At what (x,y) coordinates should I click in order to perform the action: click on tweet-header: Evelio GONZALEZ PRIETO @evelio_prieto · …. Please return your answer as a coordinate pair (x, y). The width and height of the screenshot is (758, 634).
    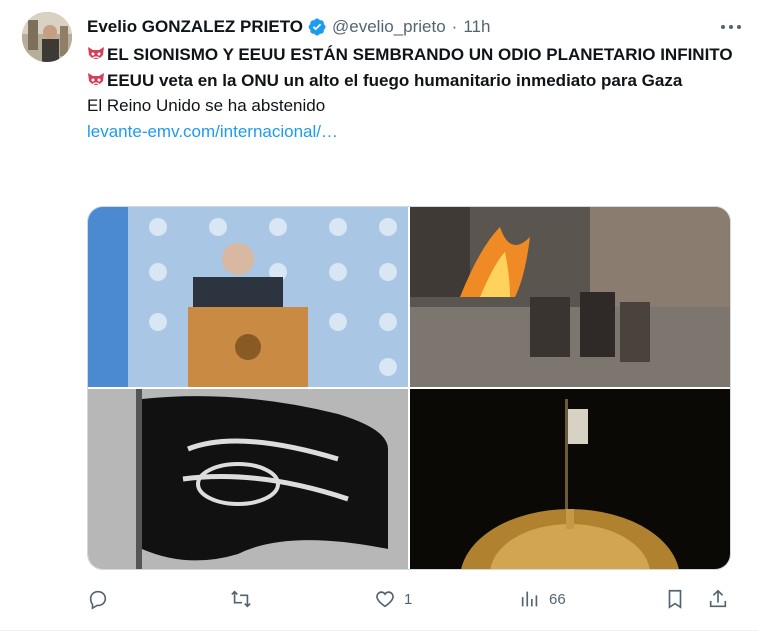
    Looking at the image, I should click on (412, 27).